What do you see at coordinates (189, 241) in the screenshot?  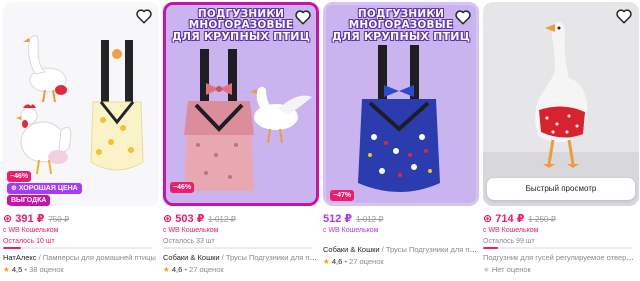 I see `stock-left: Осталось 33 шт` at bounding box center [189, 241].